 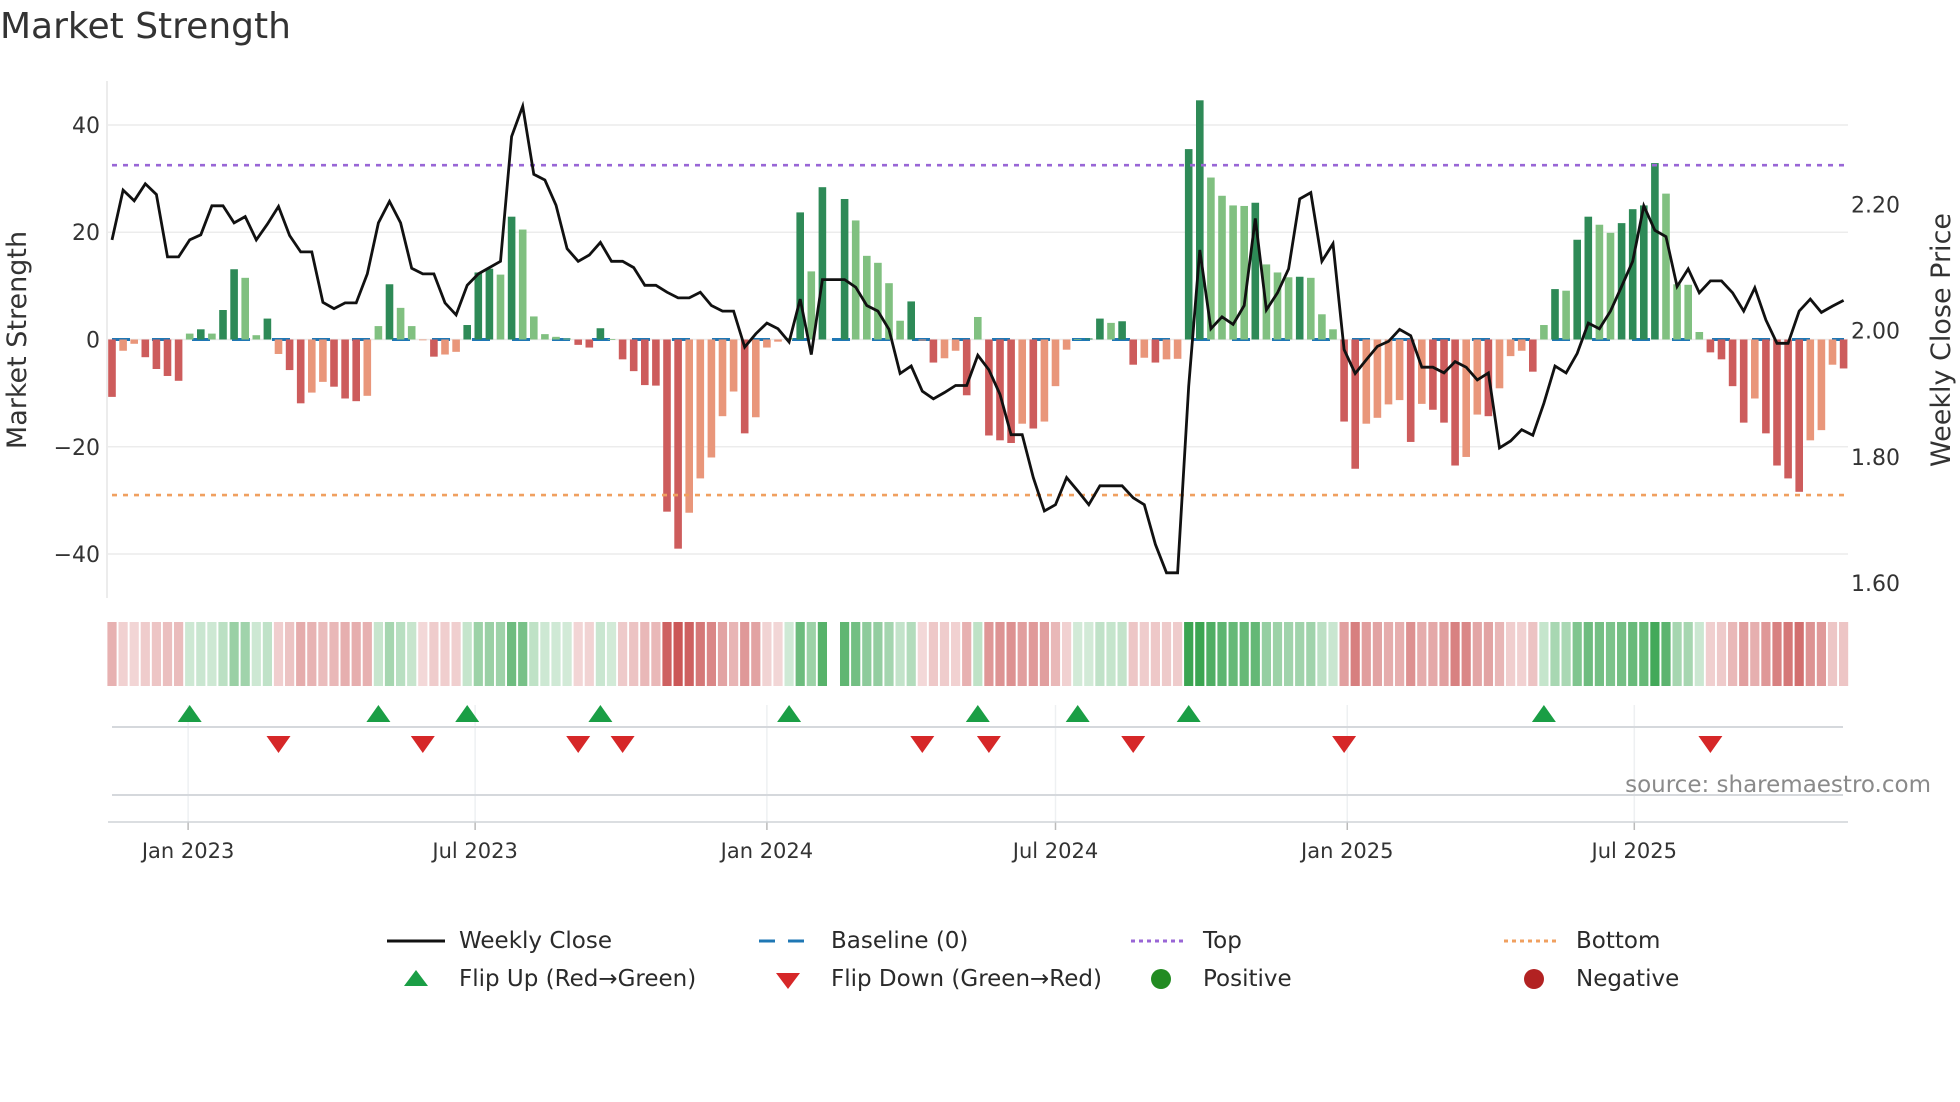 What do you see at coordinates (1778, 785) in the screenshot?
I see `source-note: source: sharemaestro.com` at bounding box center [1778, 785].